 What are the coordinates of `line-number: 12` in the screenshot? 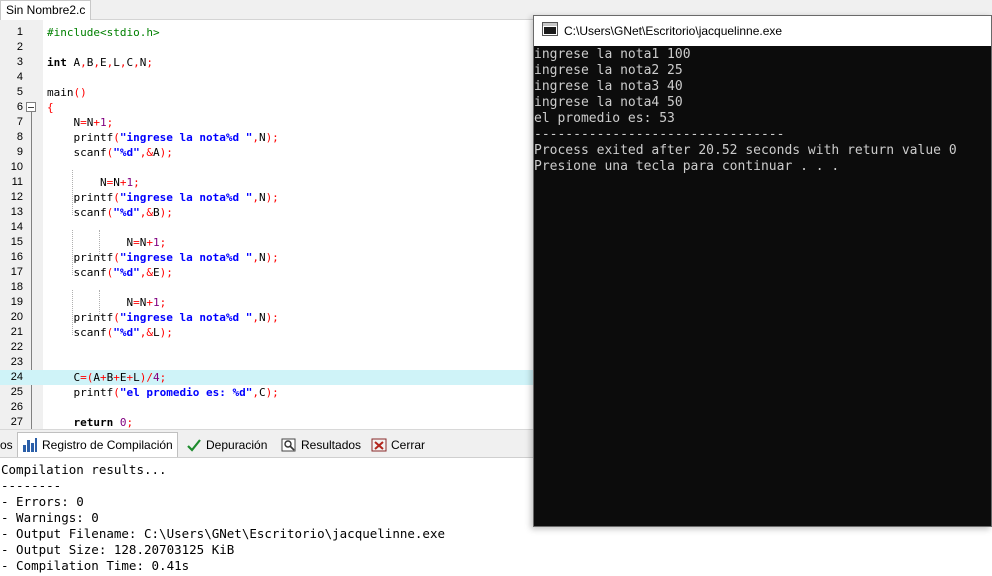 It's located at (16, 197).